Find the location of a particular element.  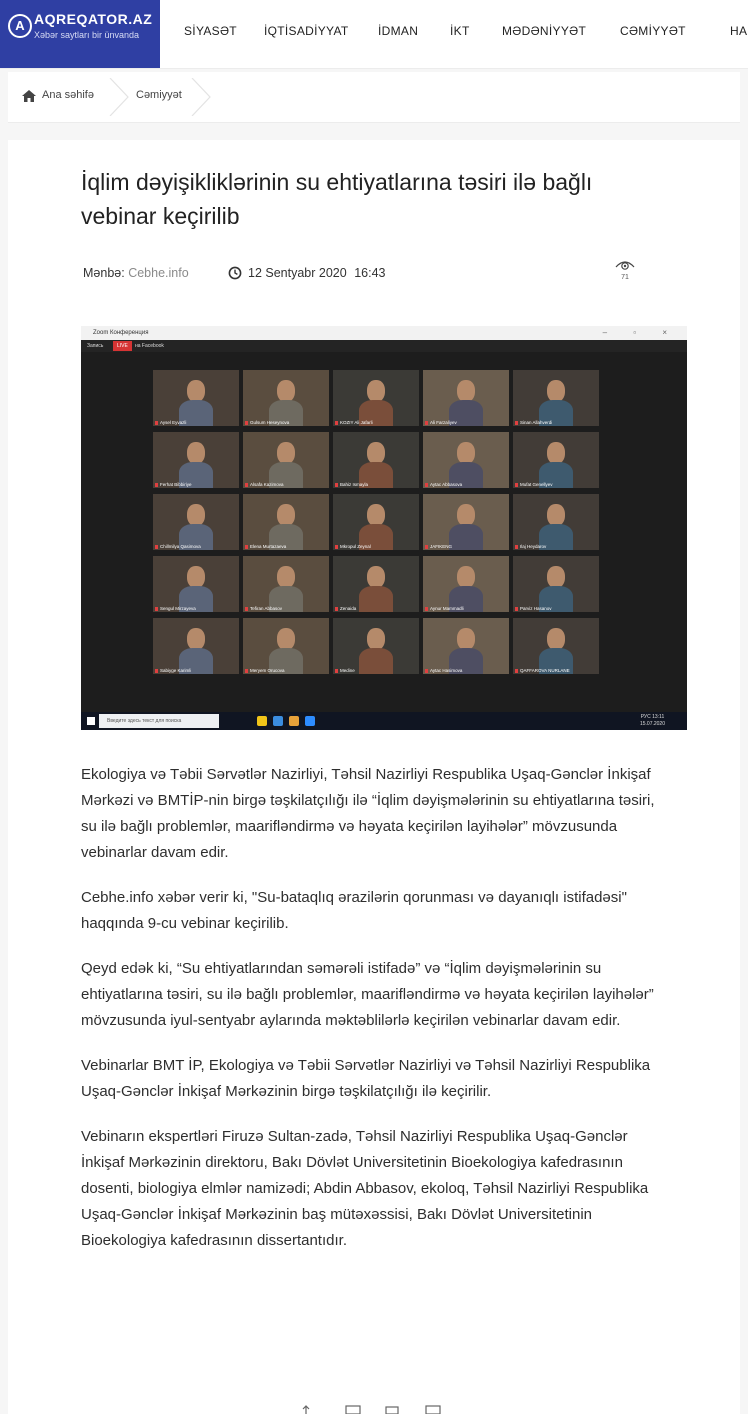

participant-name: Mkropul Zeynal is located at coordinates (353, 546).